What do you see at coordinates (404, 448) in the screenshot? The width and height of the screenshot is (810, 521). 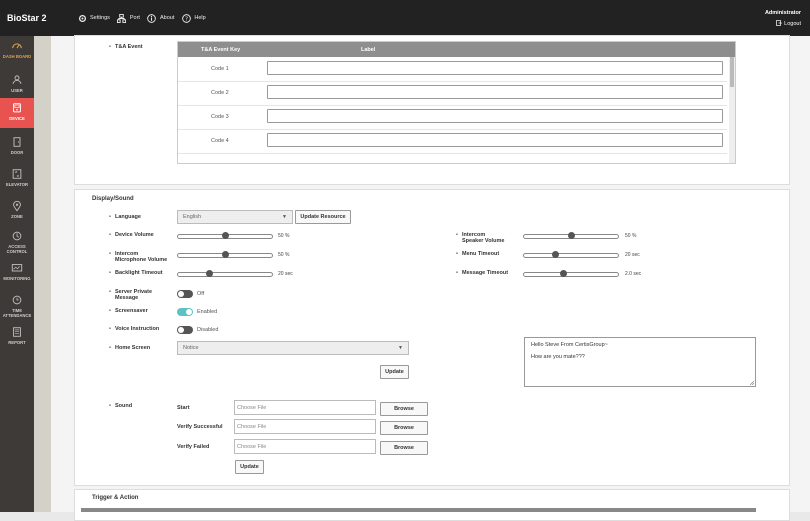 I see `sound-verify-failed-browse-button: Browse` at bounding box center [404, 448].